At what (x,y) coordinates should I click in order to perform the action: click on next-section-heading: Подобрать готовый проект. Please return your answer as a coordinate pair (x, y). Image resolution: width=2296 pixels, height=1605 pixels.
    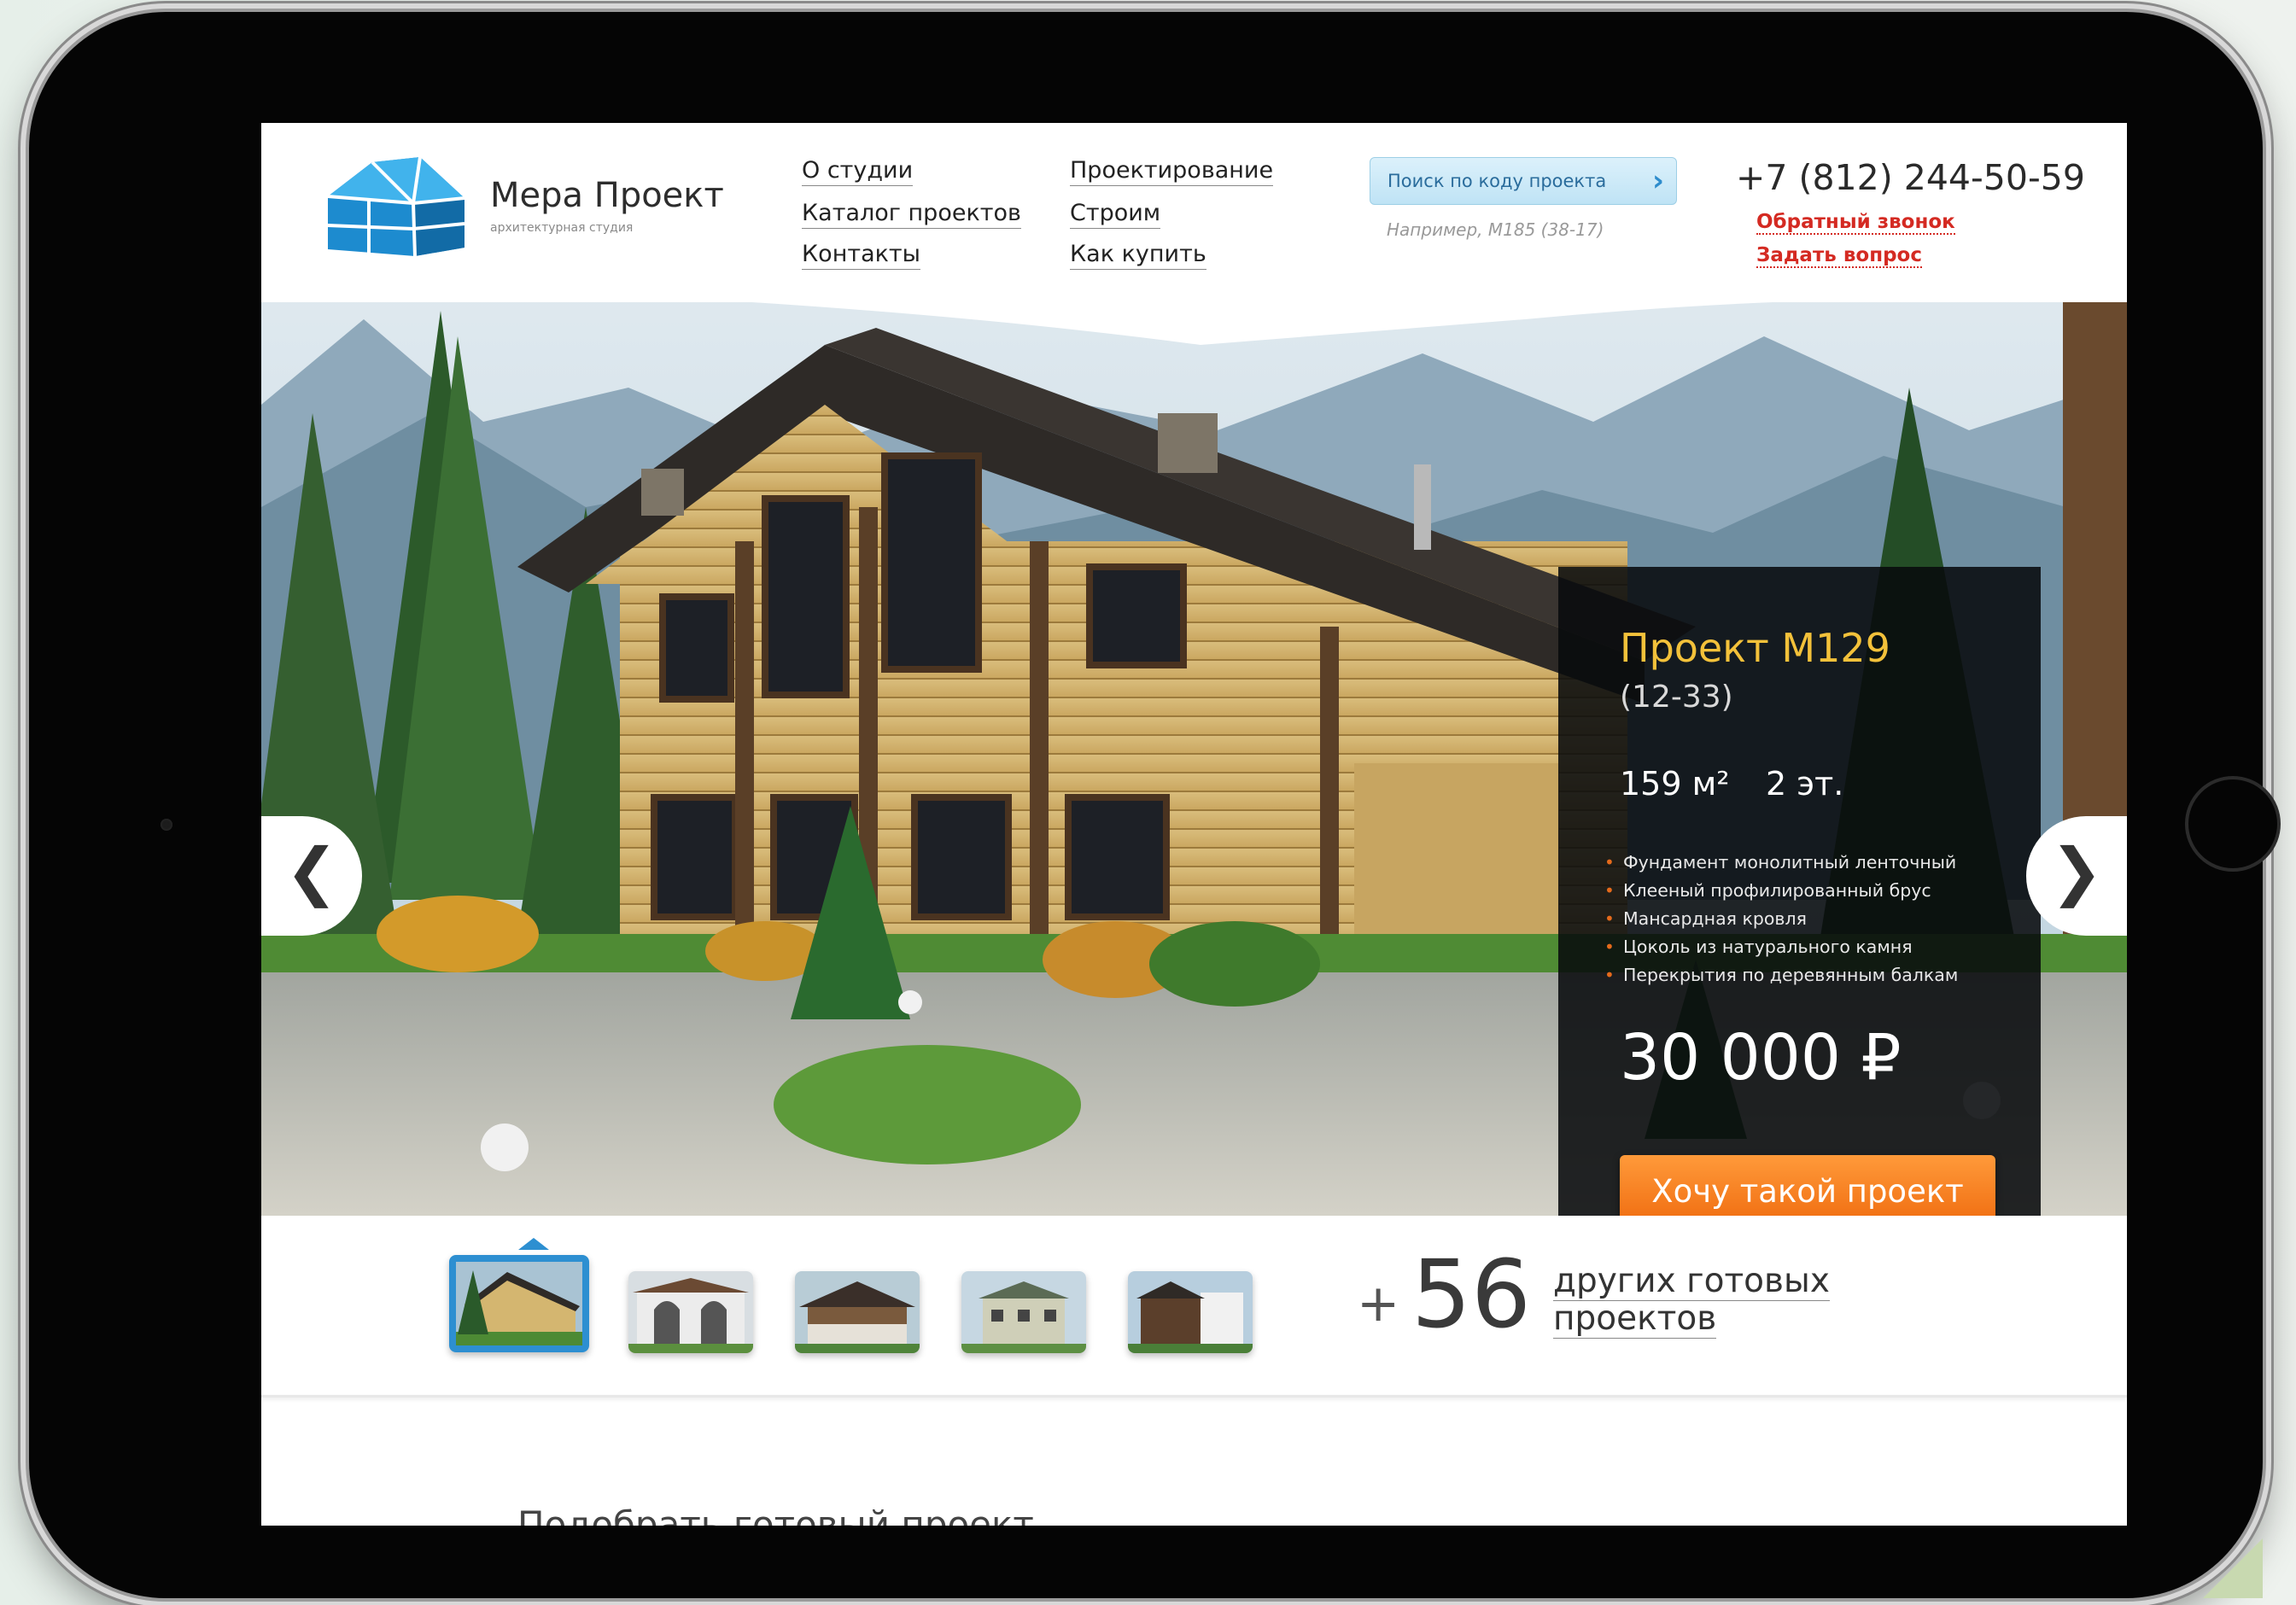
    Looking at the image, I should click on (775, 1514).